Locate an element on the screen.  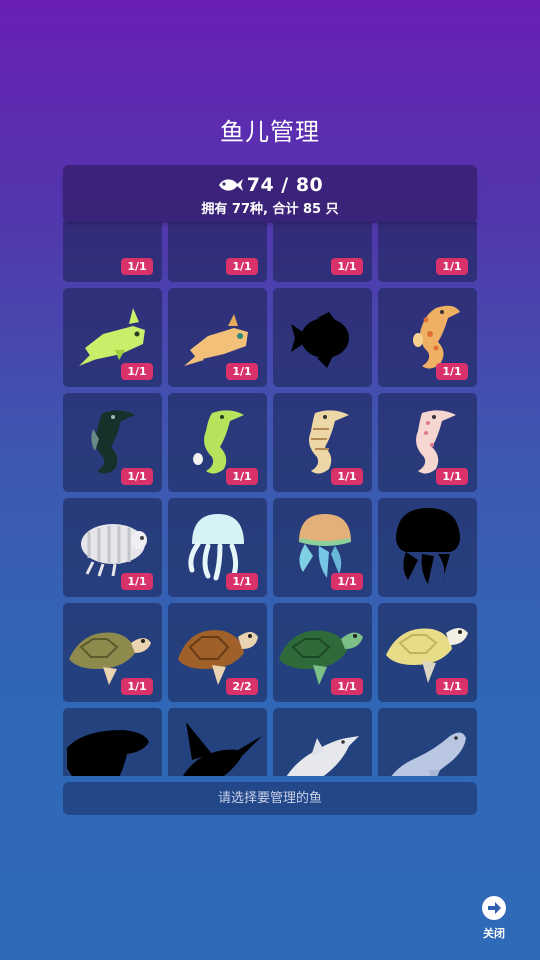
fish-card-green-sea-turtle: 1/1 is located at coordinates (322, 652).